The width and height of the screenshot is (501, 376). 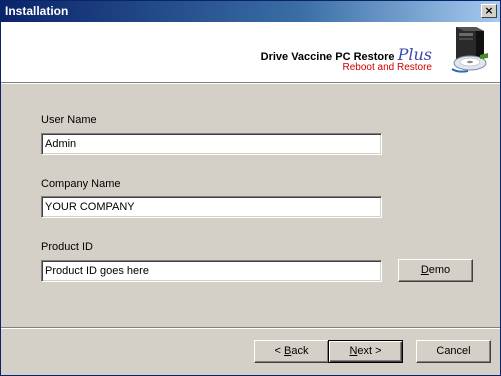 What do you see at coordinates (439, 270) in the screenshot?
I see `demo-label: emo` at bounding box center [439, 270].